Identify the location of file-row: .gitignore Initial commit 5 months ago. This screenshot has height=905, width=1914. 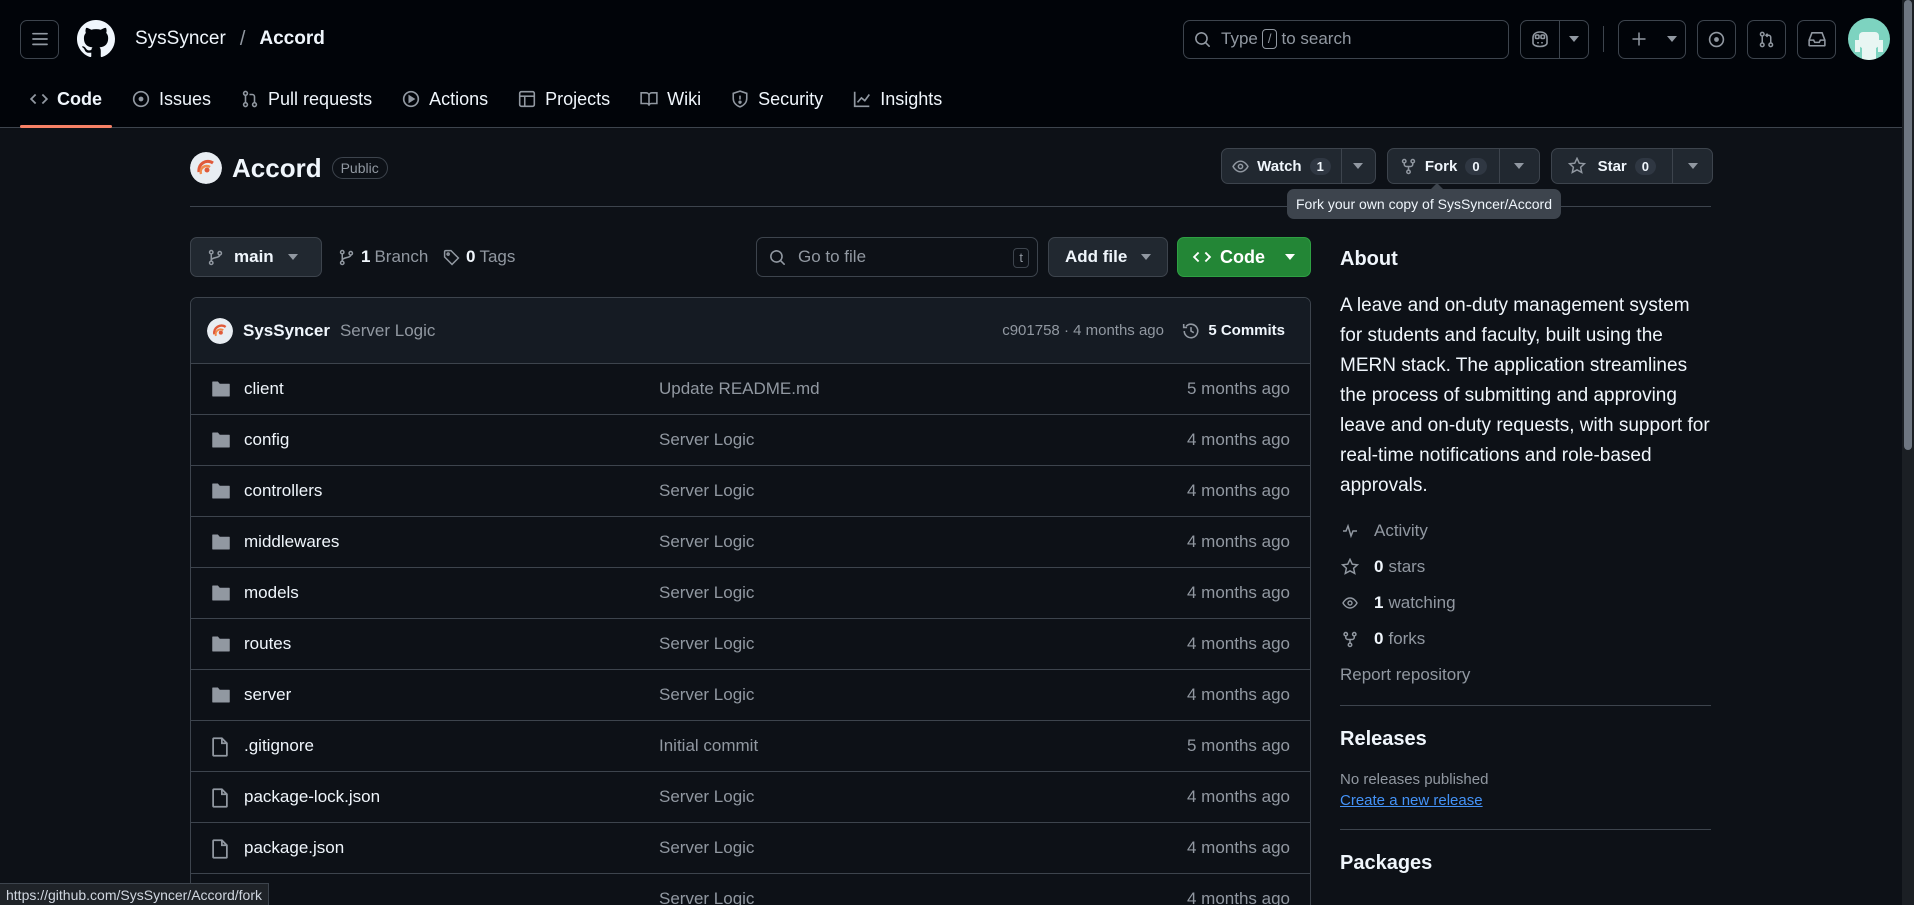
(750, 746).